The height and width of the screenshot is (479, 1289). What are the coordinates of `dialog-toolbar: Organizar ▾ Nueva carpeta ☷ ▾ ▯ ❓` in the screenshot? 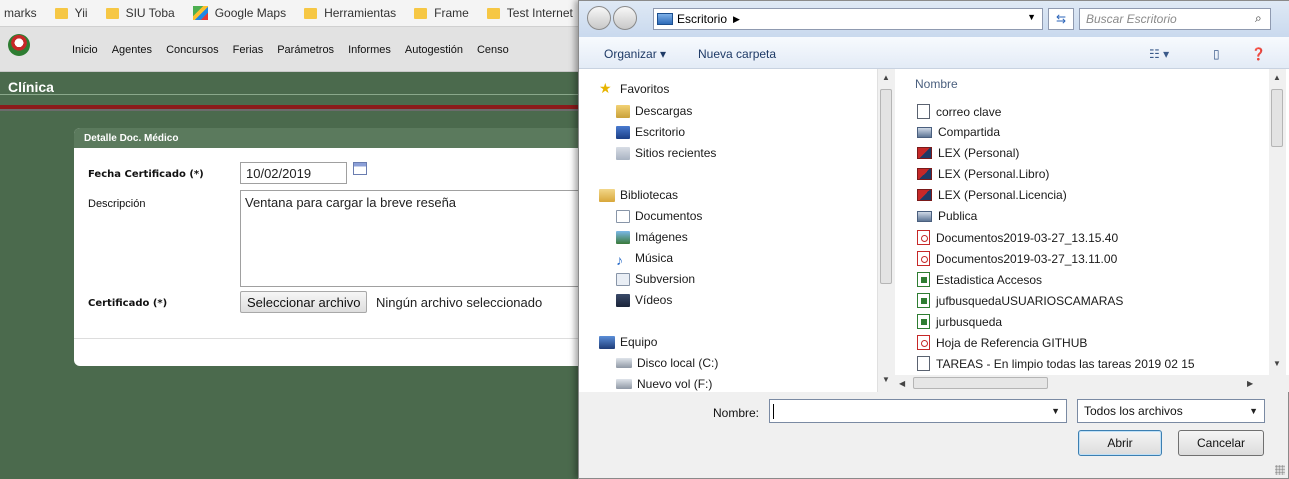 It's located at (934, 53).